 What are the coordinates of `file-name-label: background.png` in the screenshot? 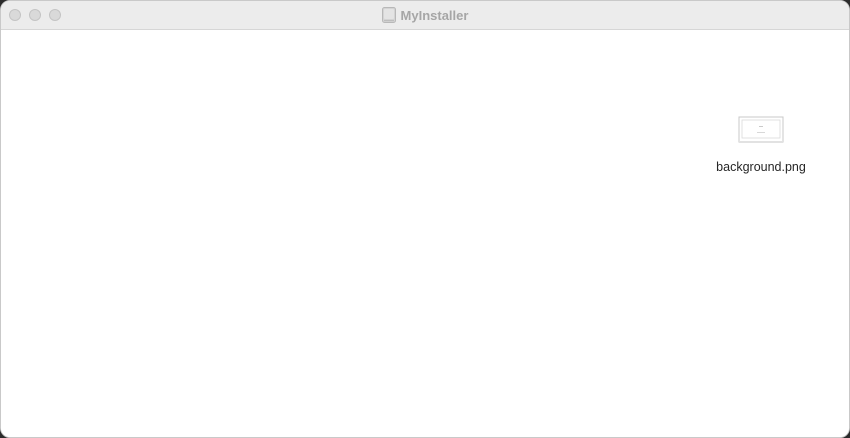 It's located at (761, 167).